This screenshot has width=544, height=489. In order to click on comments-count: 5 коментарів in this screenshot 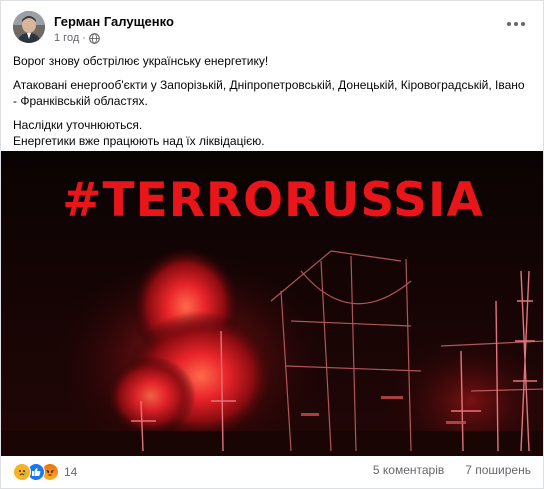, I will do `click(408, 470)`.